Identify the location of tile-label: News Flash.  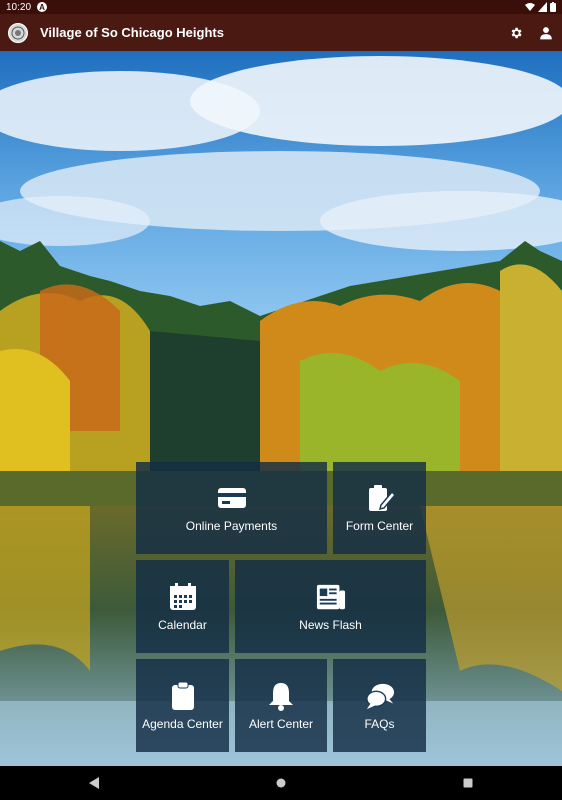
(330, 624).